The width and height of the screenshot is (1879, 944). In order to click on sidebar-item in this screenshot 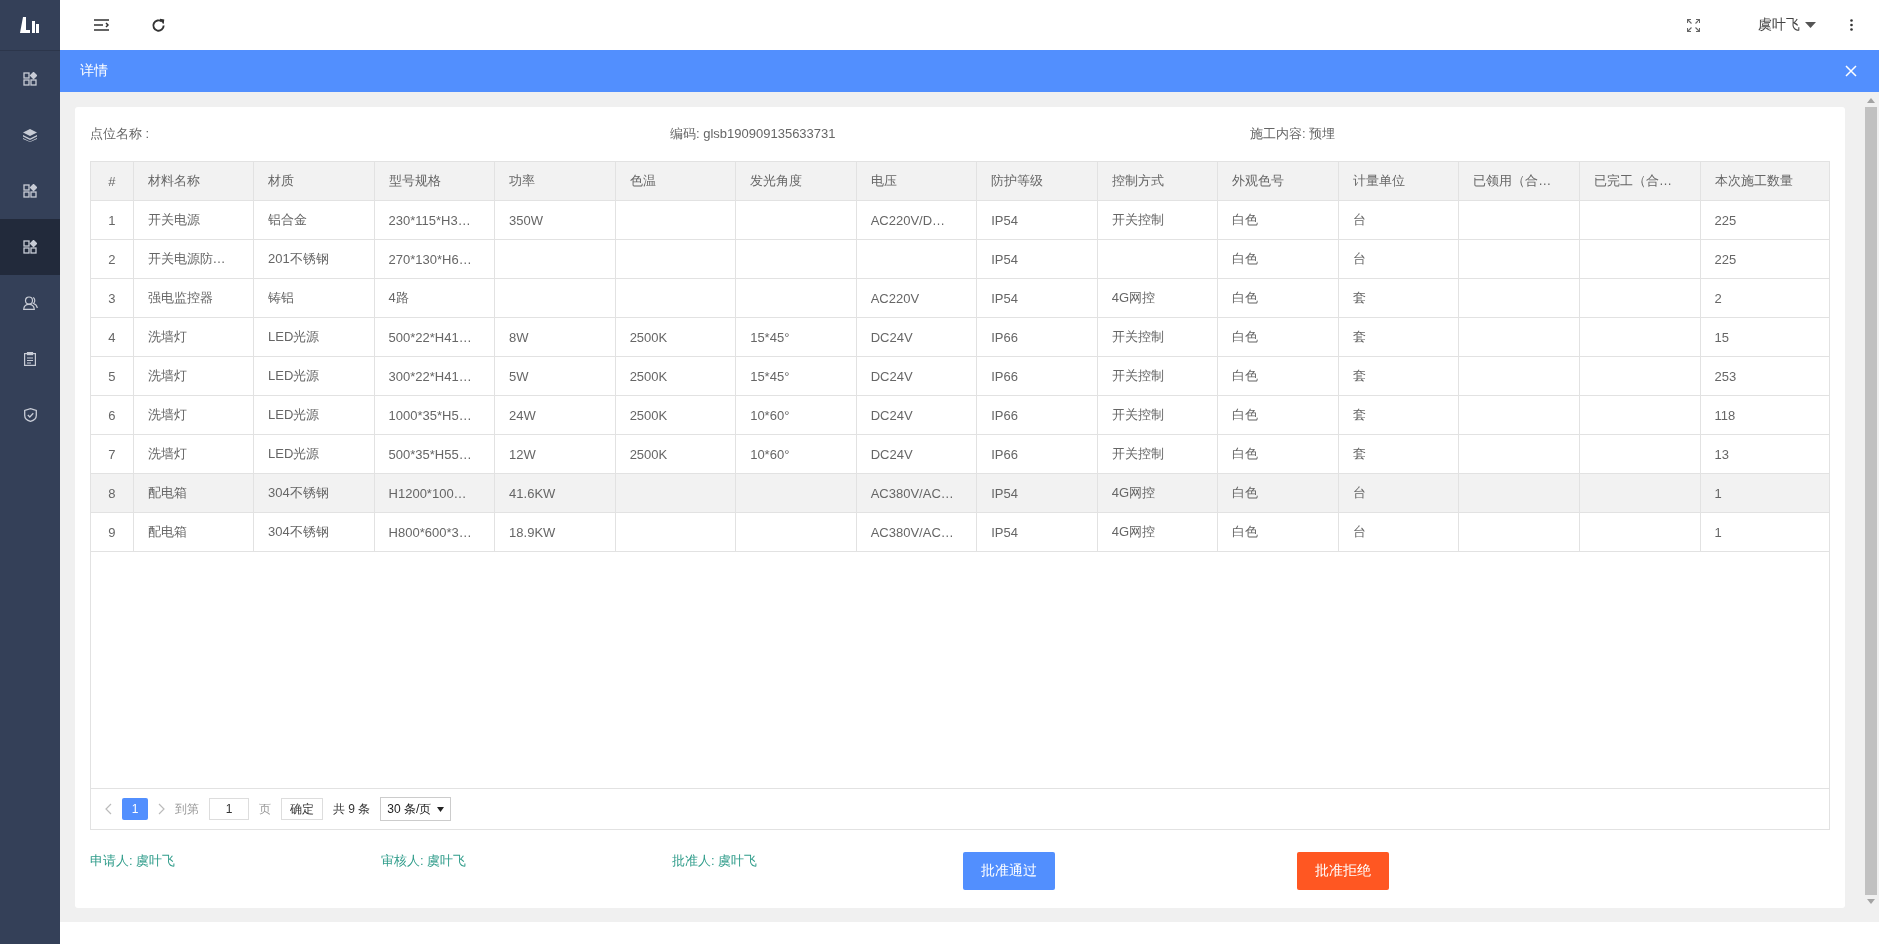, I will do `click(30, 247)`.